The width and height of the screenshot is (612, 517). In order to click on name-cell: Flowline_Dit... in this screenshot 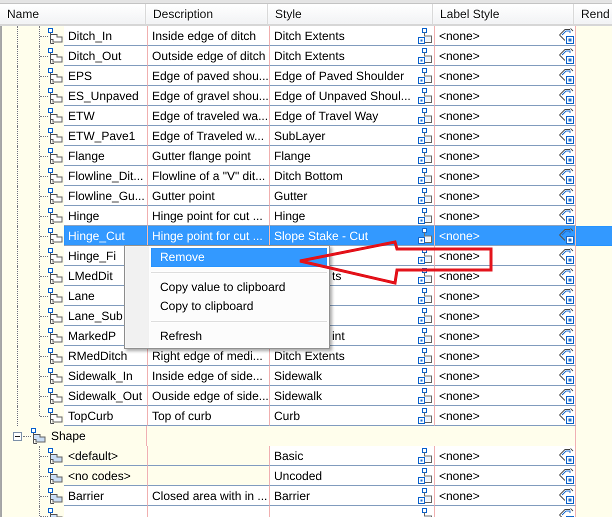, I will do `click(106, 176)`.